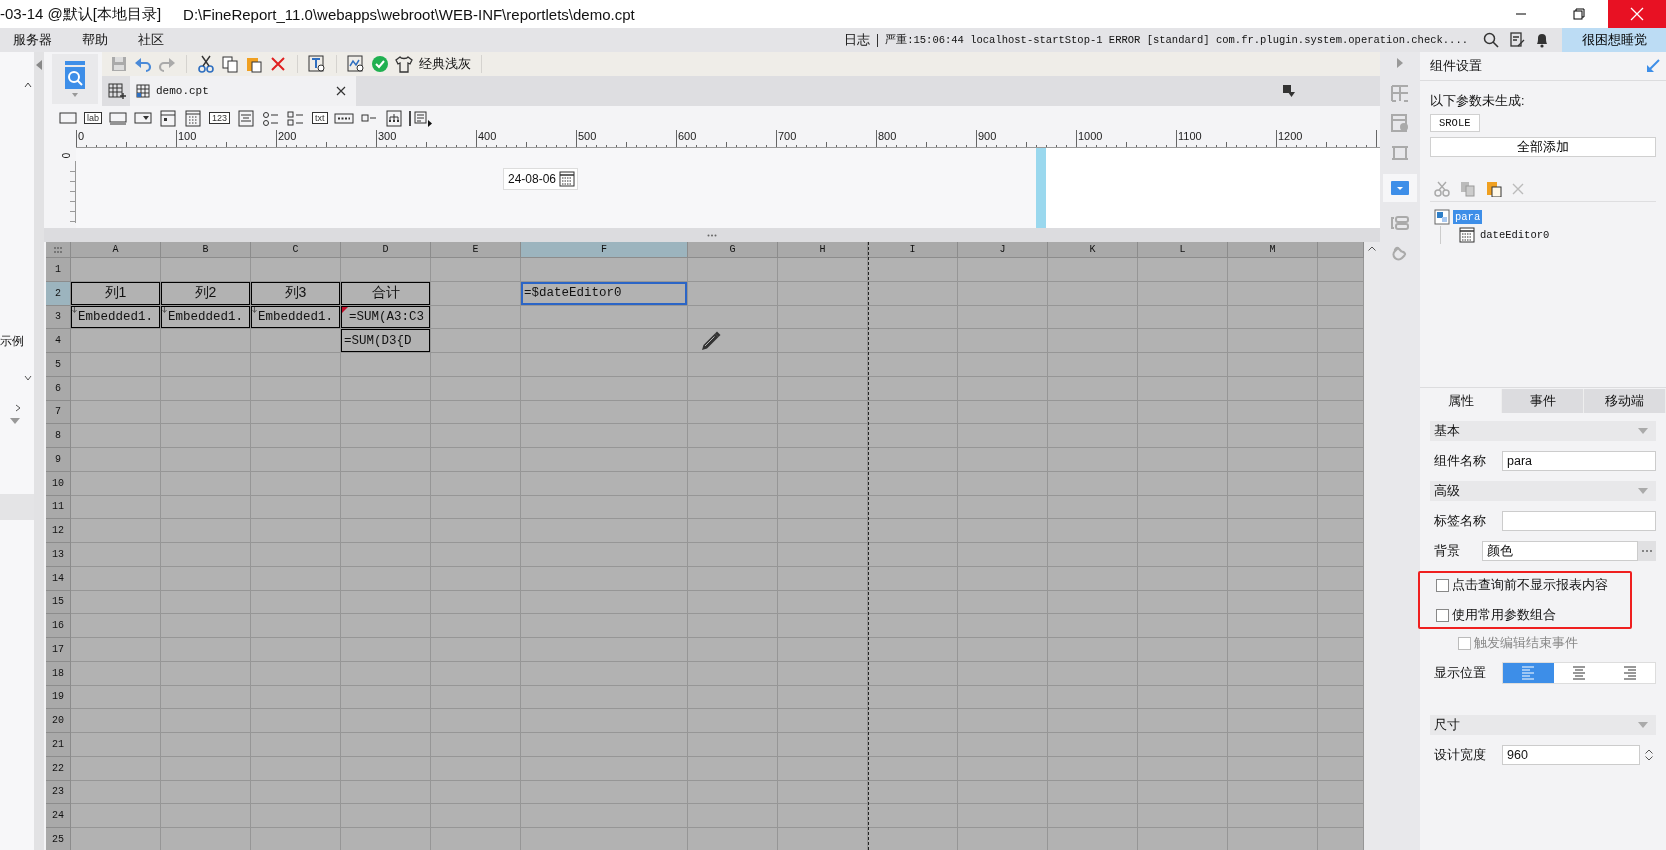 This screenshot has height=850, width=1666. Describe the element at coordinates (93, 118) in the screenshot. I see `text-widget-icon: lab` at that location.